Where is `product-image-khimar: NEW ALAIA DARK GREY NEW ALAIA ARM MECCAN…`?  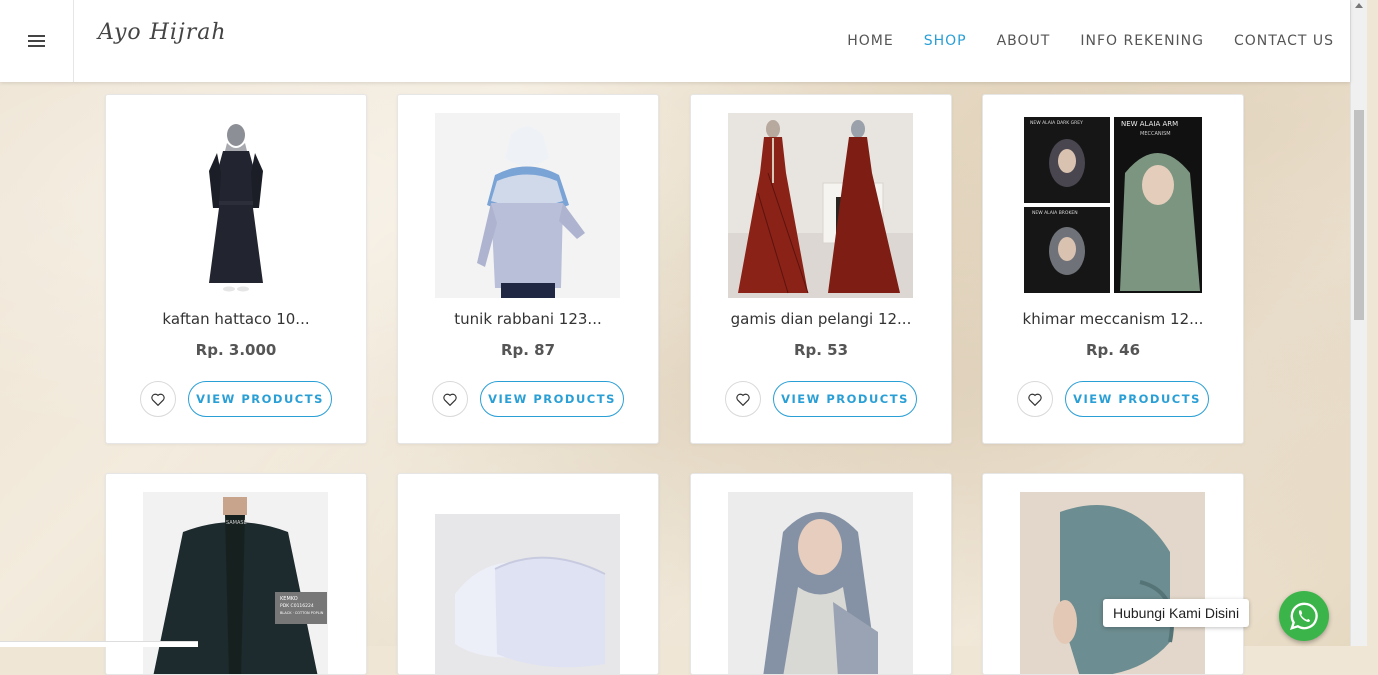 product-image-khimar: NEW ALAIA DARK GREY NEW ALAIA ARM MECCAN… is located at coordinates (1112, 205).